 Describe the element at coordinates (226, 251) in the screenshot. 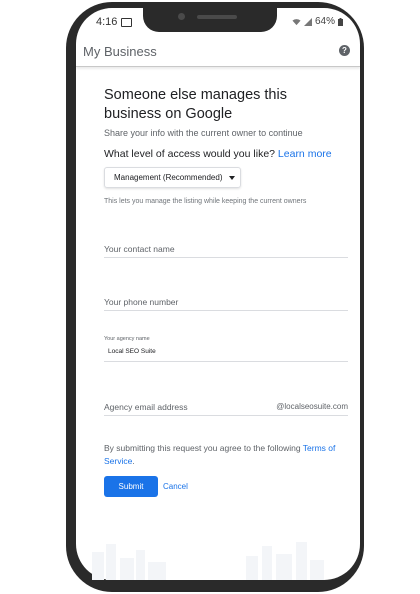

I see `contact-name-field: Your contact name` at that location.